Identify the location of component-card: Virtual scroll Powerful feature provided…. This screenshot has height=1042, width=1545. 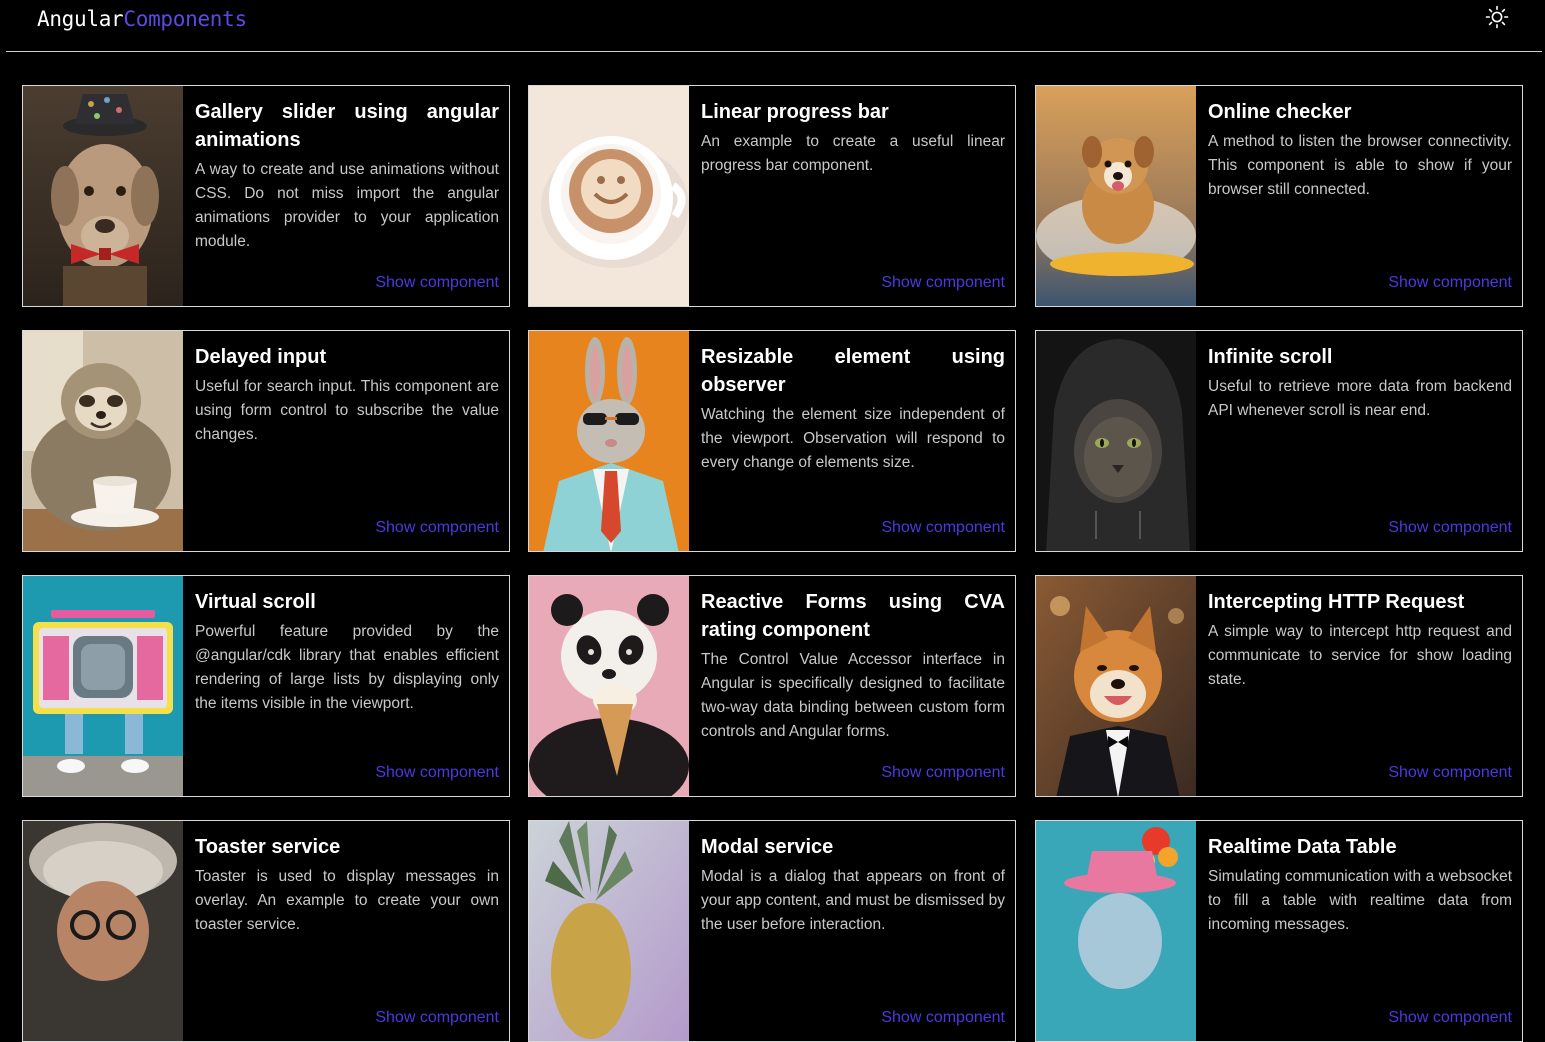
(266, 686).